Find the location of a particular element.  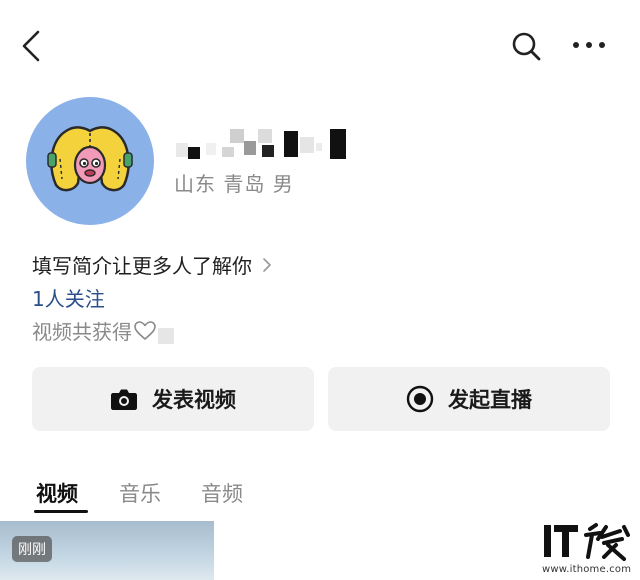

cartoon-avatar-icon is located at coordinates (90, 159).